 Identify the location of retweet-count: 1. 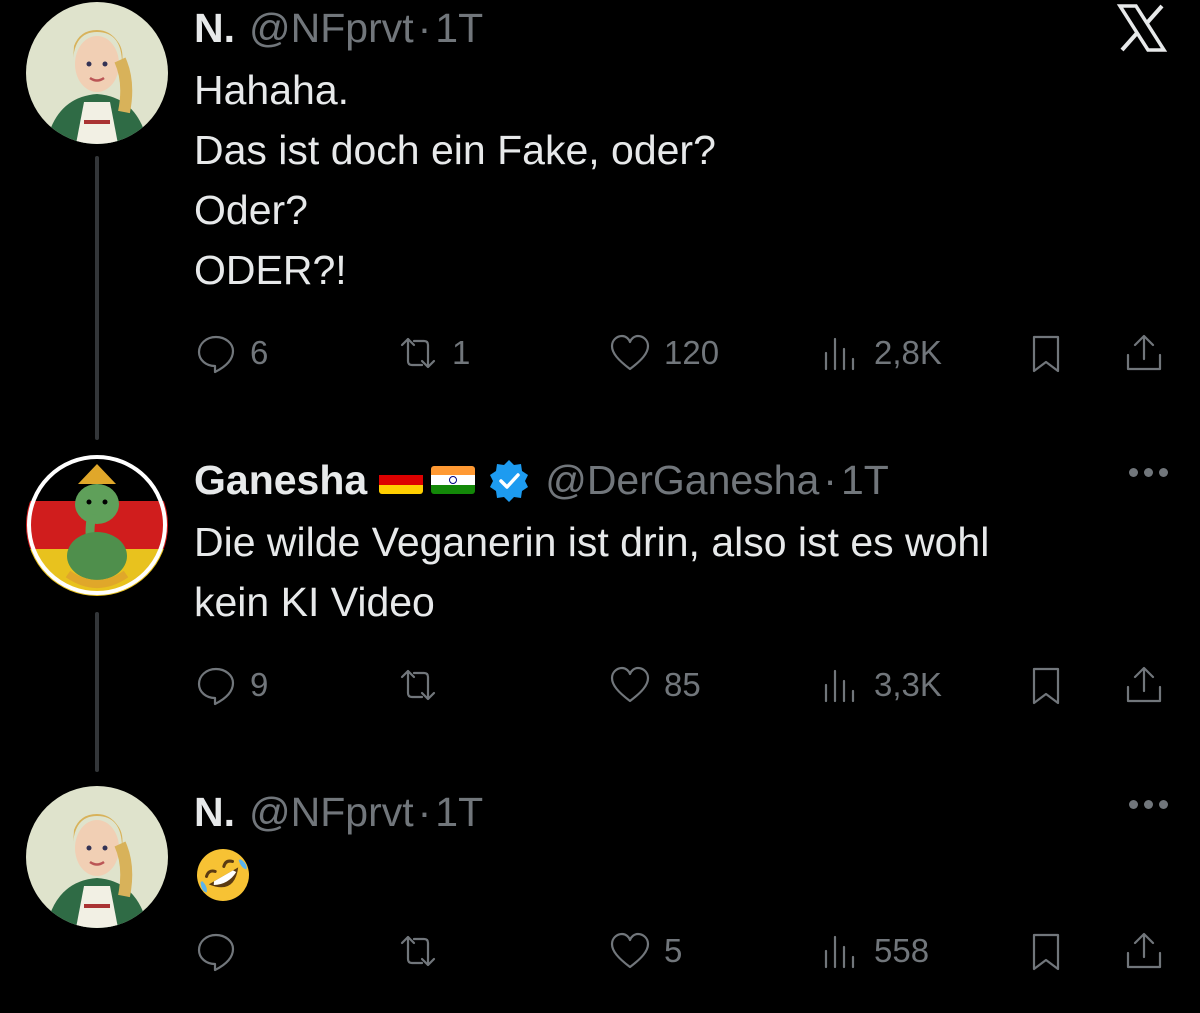
(461, 352).